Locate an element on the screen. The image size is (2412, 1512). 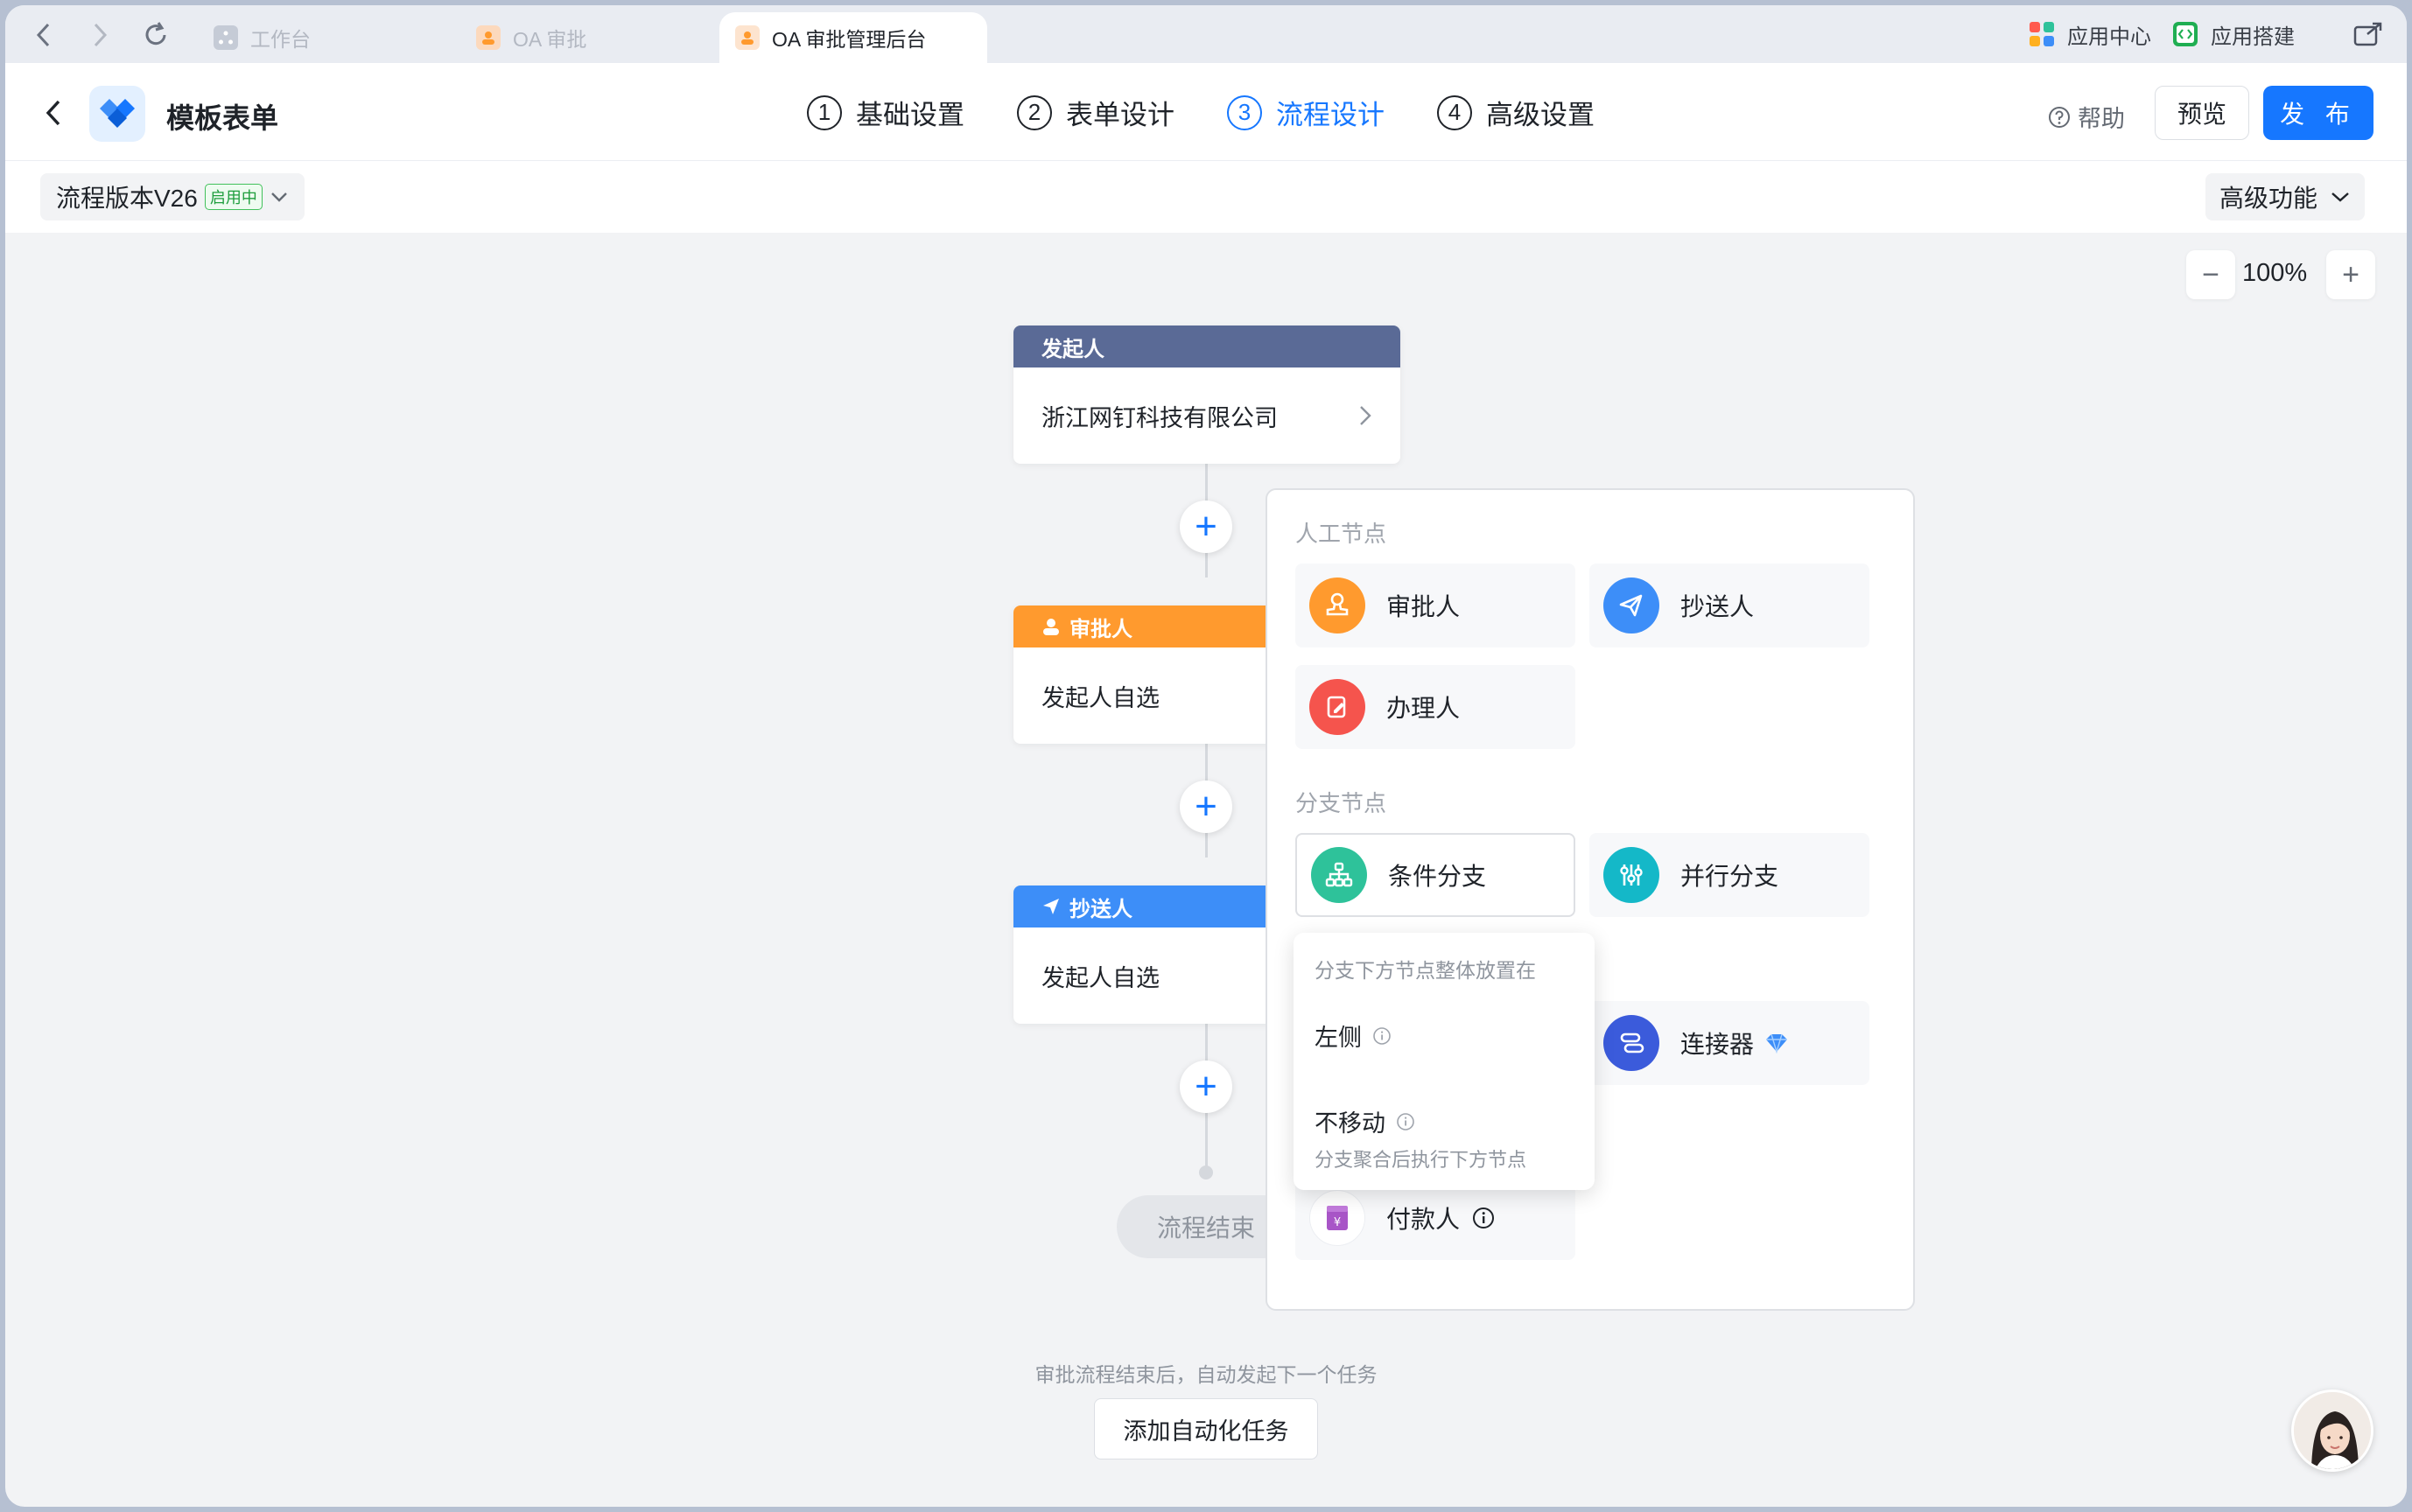
tab-workbench: 工作台 is located at coordinates (329, 37).